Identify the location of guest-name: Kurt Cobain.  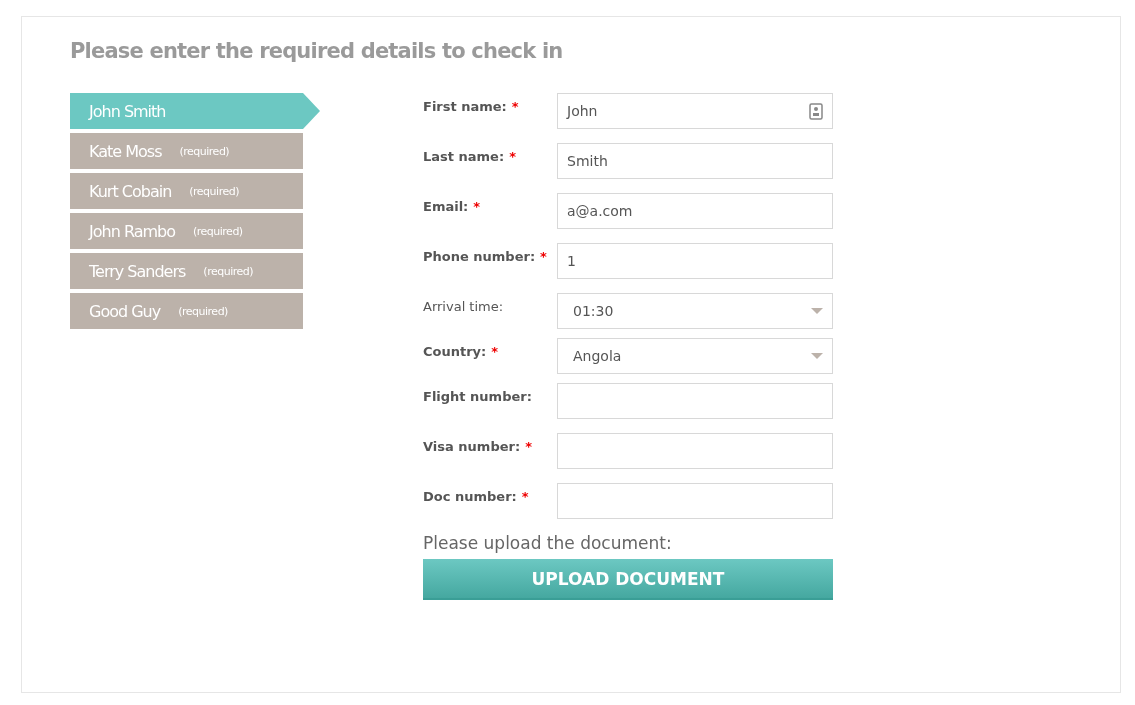
(130, 191).